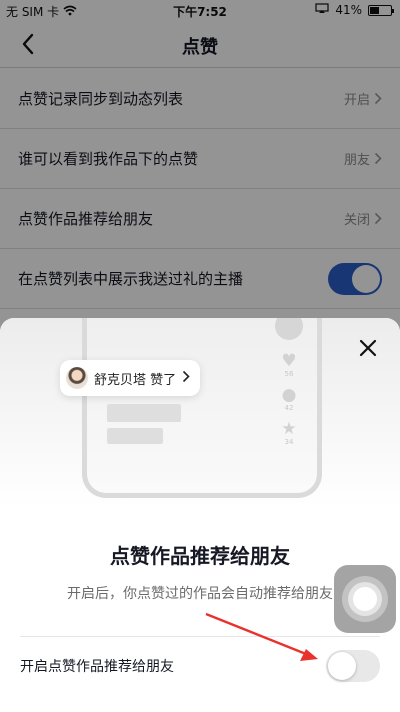 This screenshot has height=712, width=400. What do you see at coordinates (200, 666) in the screenshot?
I see `sheet-toggle-row: 开启点赞作品推荐给朋友` at bounding box center [200, 666].